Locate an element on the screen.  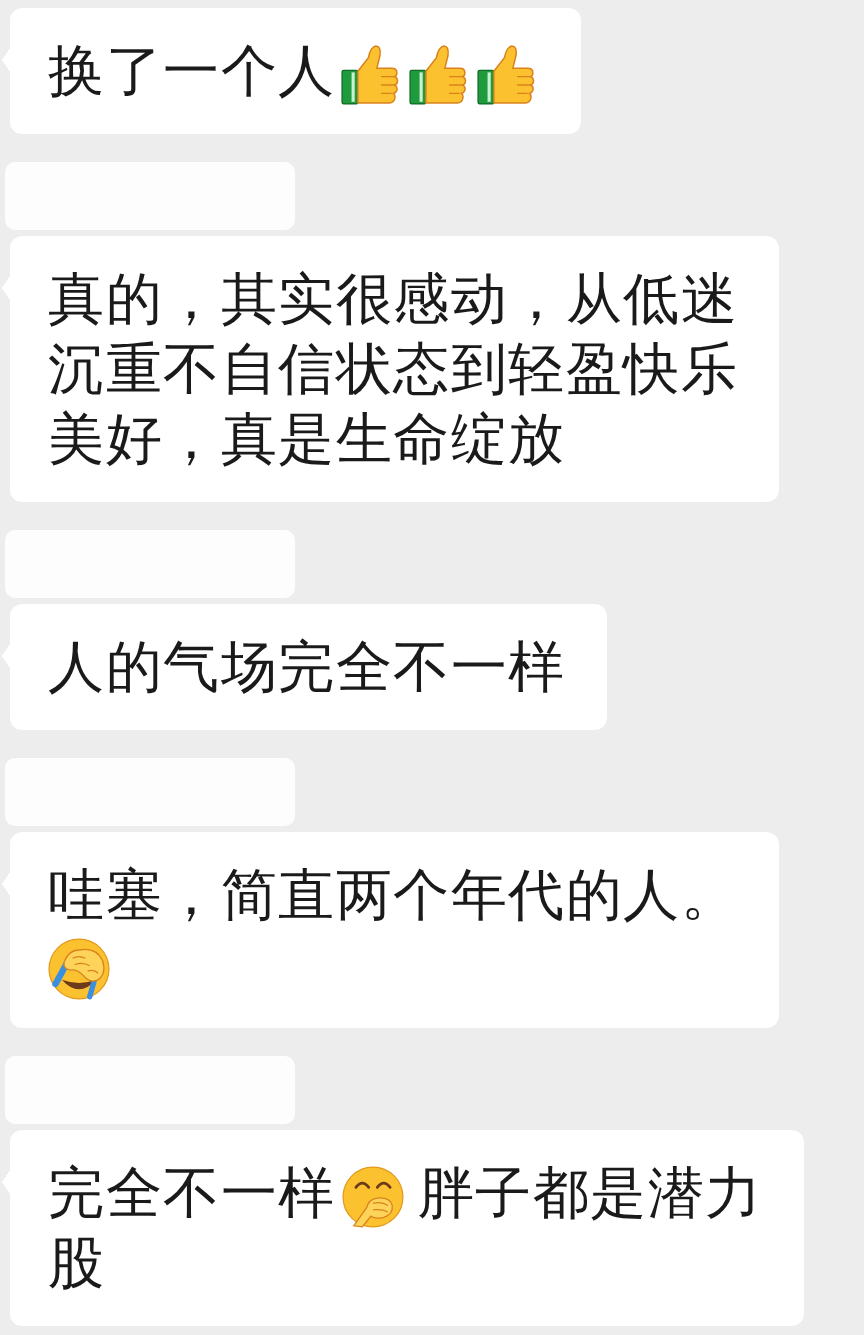
message-text: 完全不一样 胖子都是潜力股 is located at coordinates (405, 1227).